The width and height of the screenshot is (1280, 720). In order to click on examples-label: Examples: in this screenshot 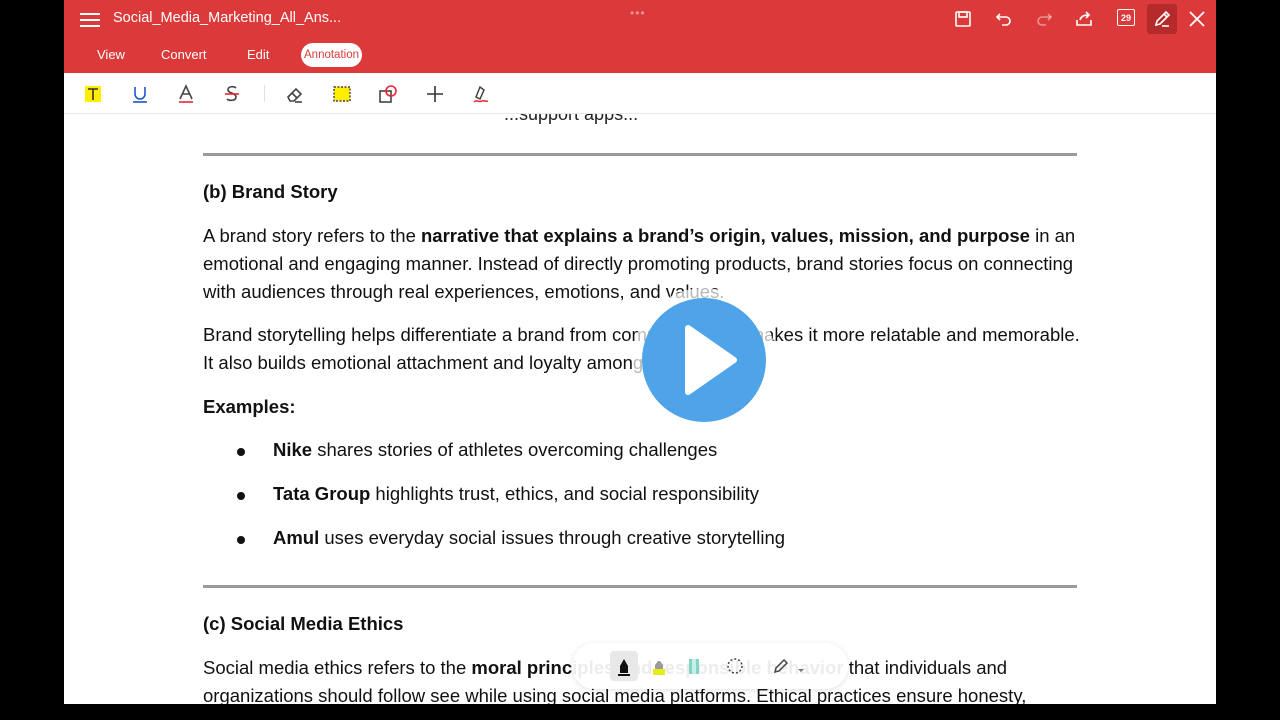, I will do `click(249, 406)`.